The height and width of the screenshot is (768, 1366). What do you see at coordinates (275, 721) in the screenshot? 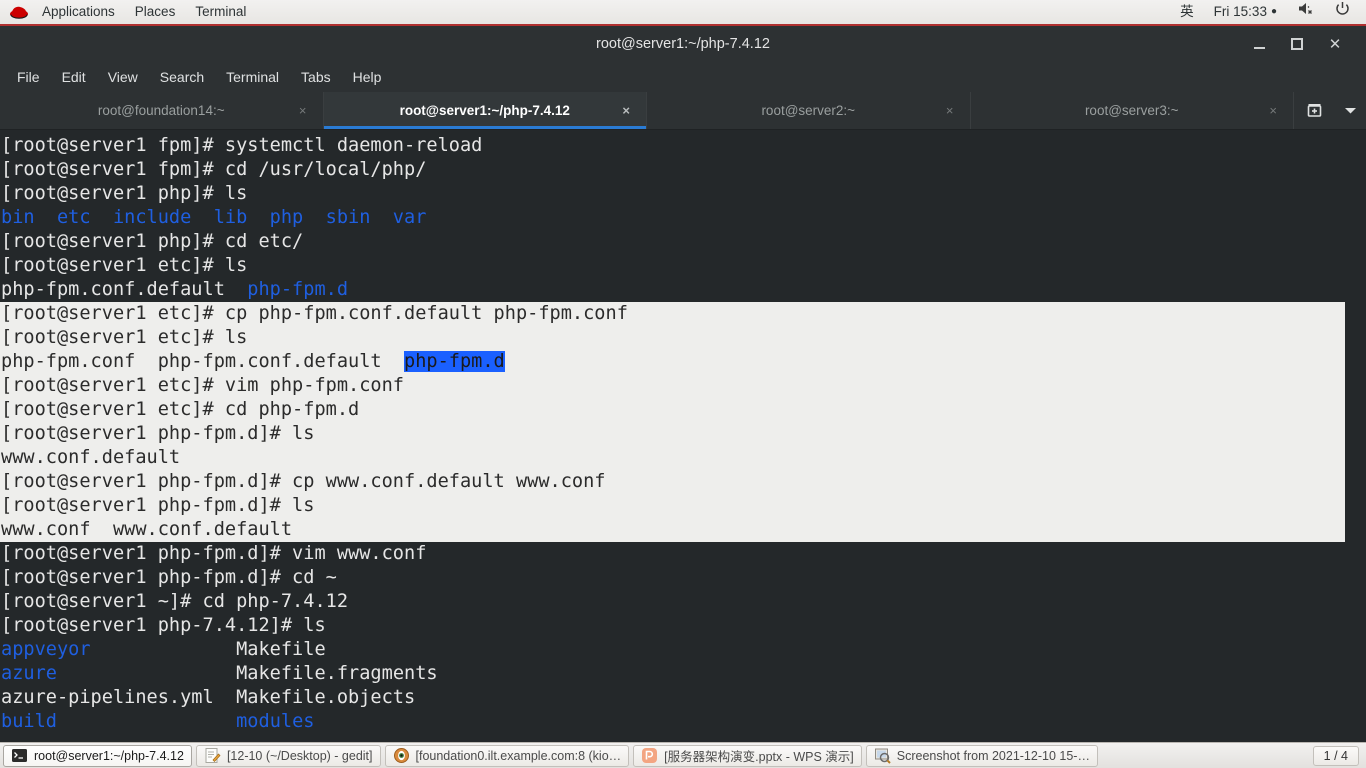
I see `terminal-text: modules` at bounding box center [275, 721].